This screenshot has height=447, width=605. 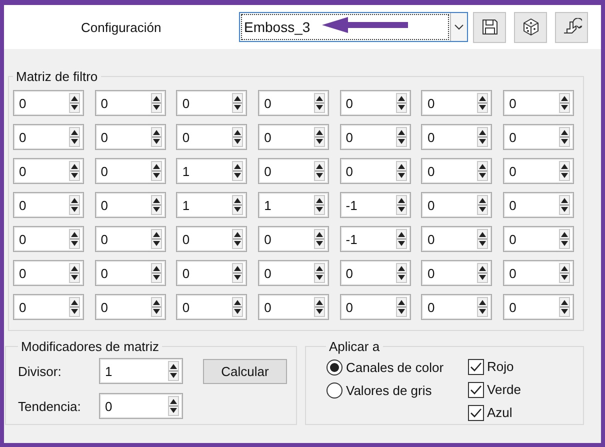 I want to click on save-button, so click(x=489, y=27).